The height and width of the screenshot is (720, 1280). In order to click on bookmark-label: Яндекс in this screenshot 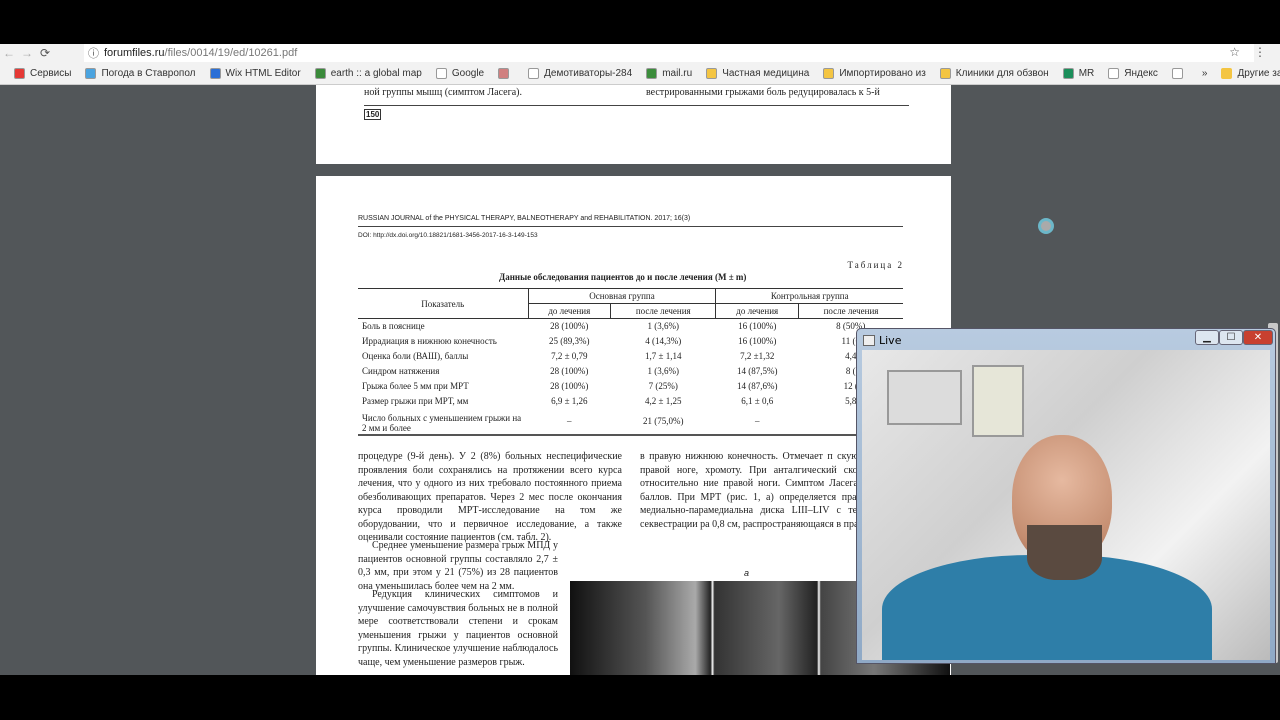, I will do `click(1141, 73)`.